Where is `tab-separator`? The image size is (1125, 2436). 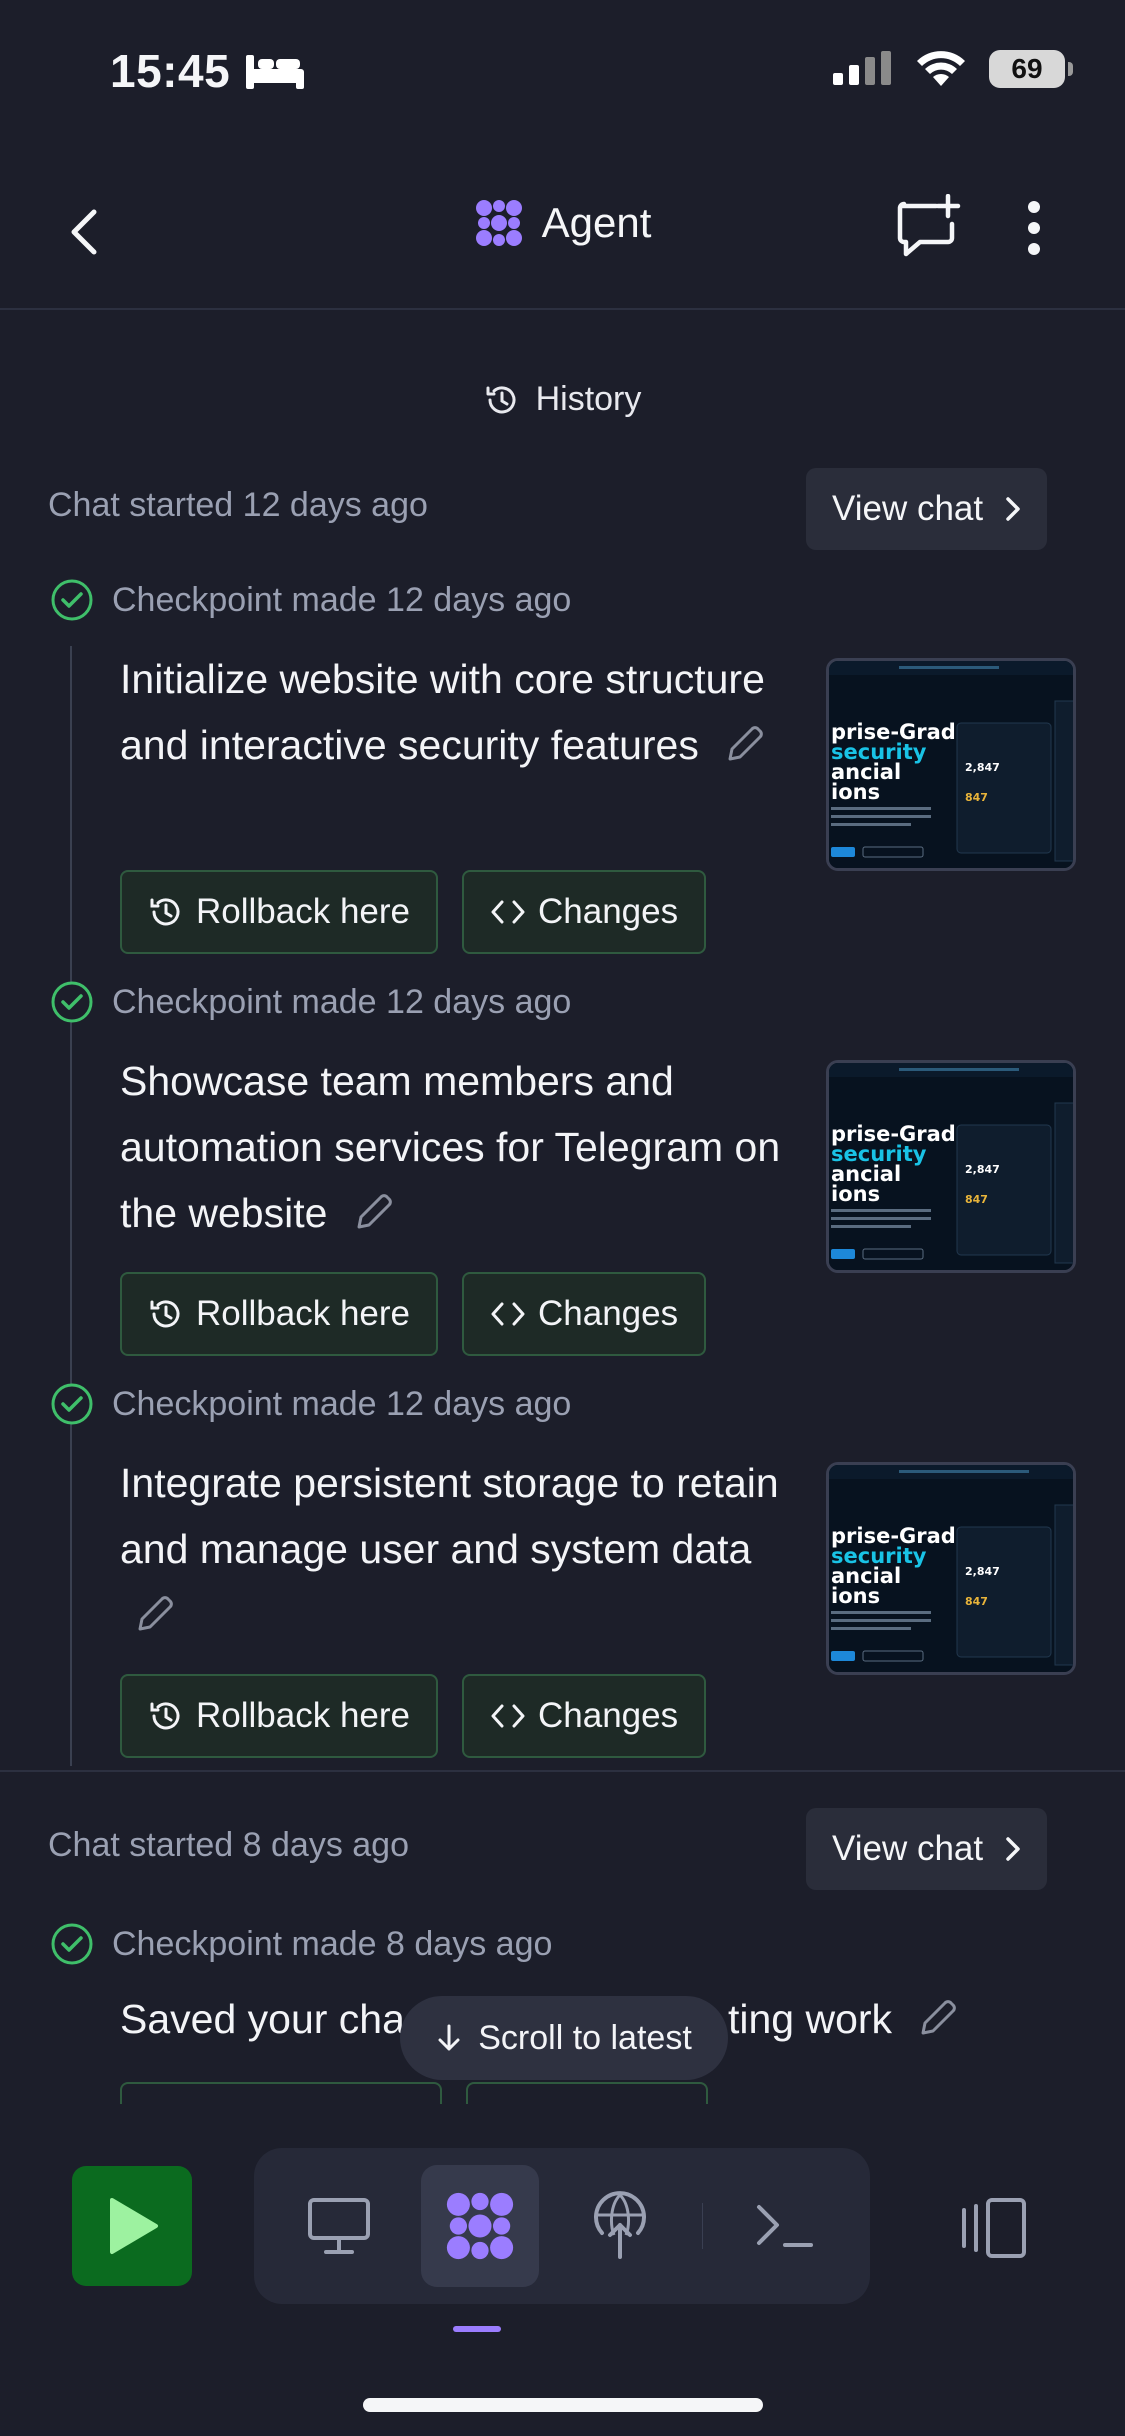
tab-separator is located at coordinates (702, 2226).